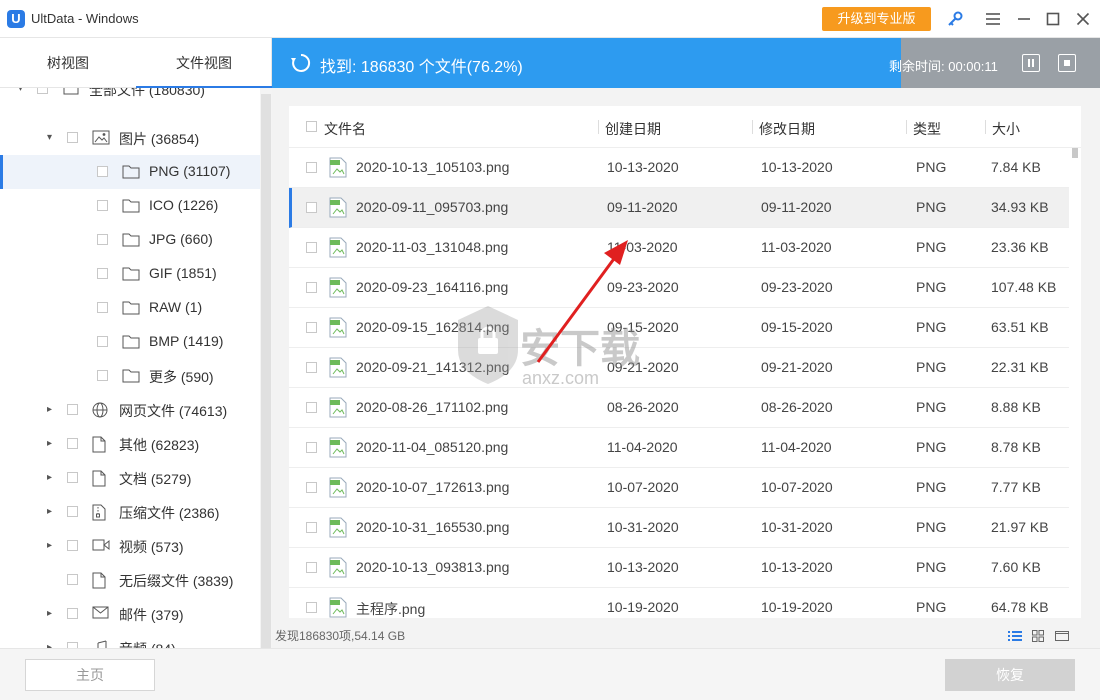  What do you see at coordinates (787, 129) in the screenshot?
I see `column-header-modified: 修改日期` at bounding box center [787, 129].